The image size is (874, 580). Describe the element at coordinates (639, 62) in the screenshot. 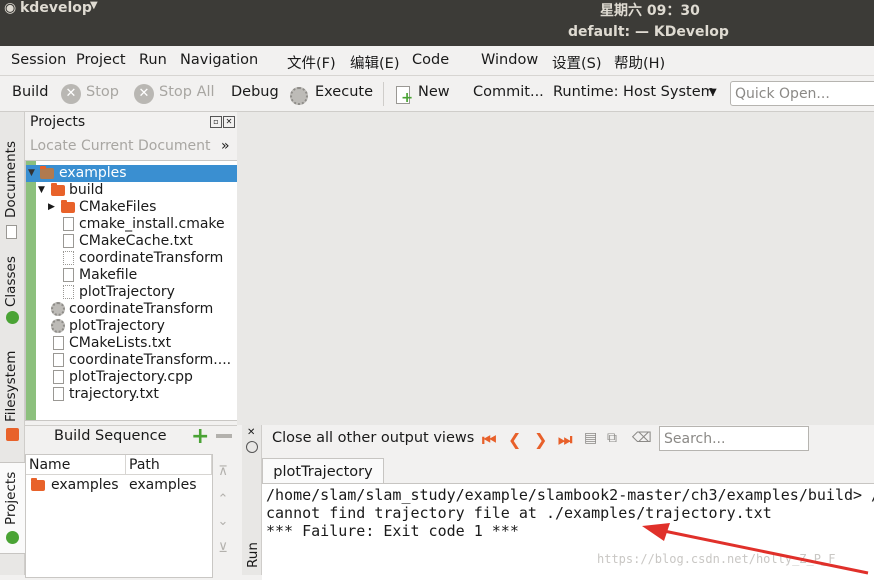

I see `menu-help: 帮助(H)` at that location.